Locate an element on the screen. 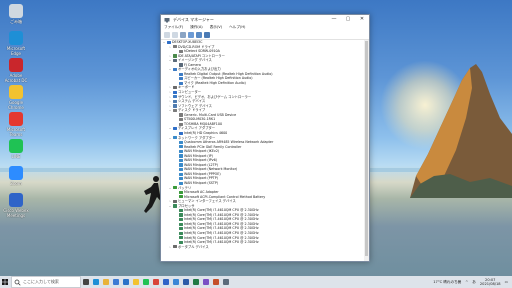 The width and height of the screenshot is (512, 288). taskbar-app-photos is located at coordinates (176, 282).